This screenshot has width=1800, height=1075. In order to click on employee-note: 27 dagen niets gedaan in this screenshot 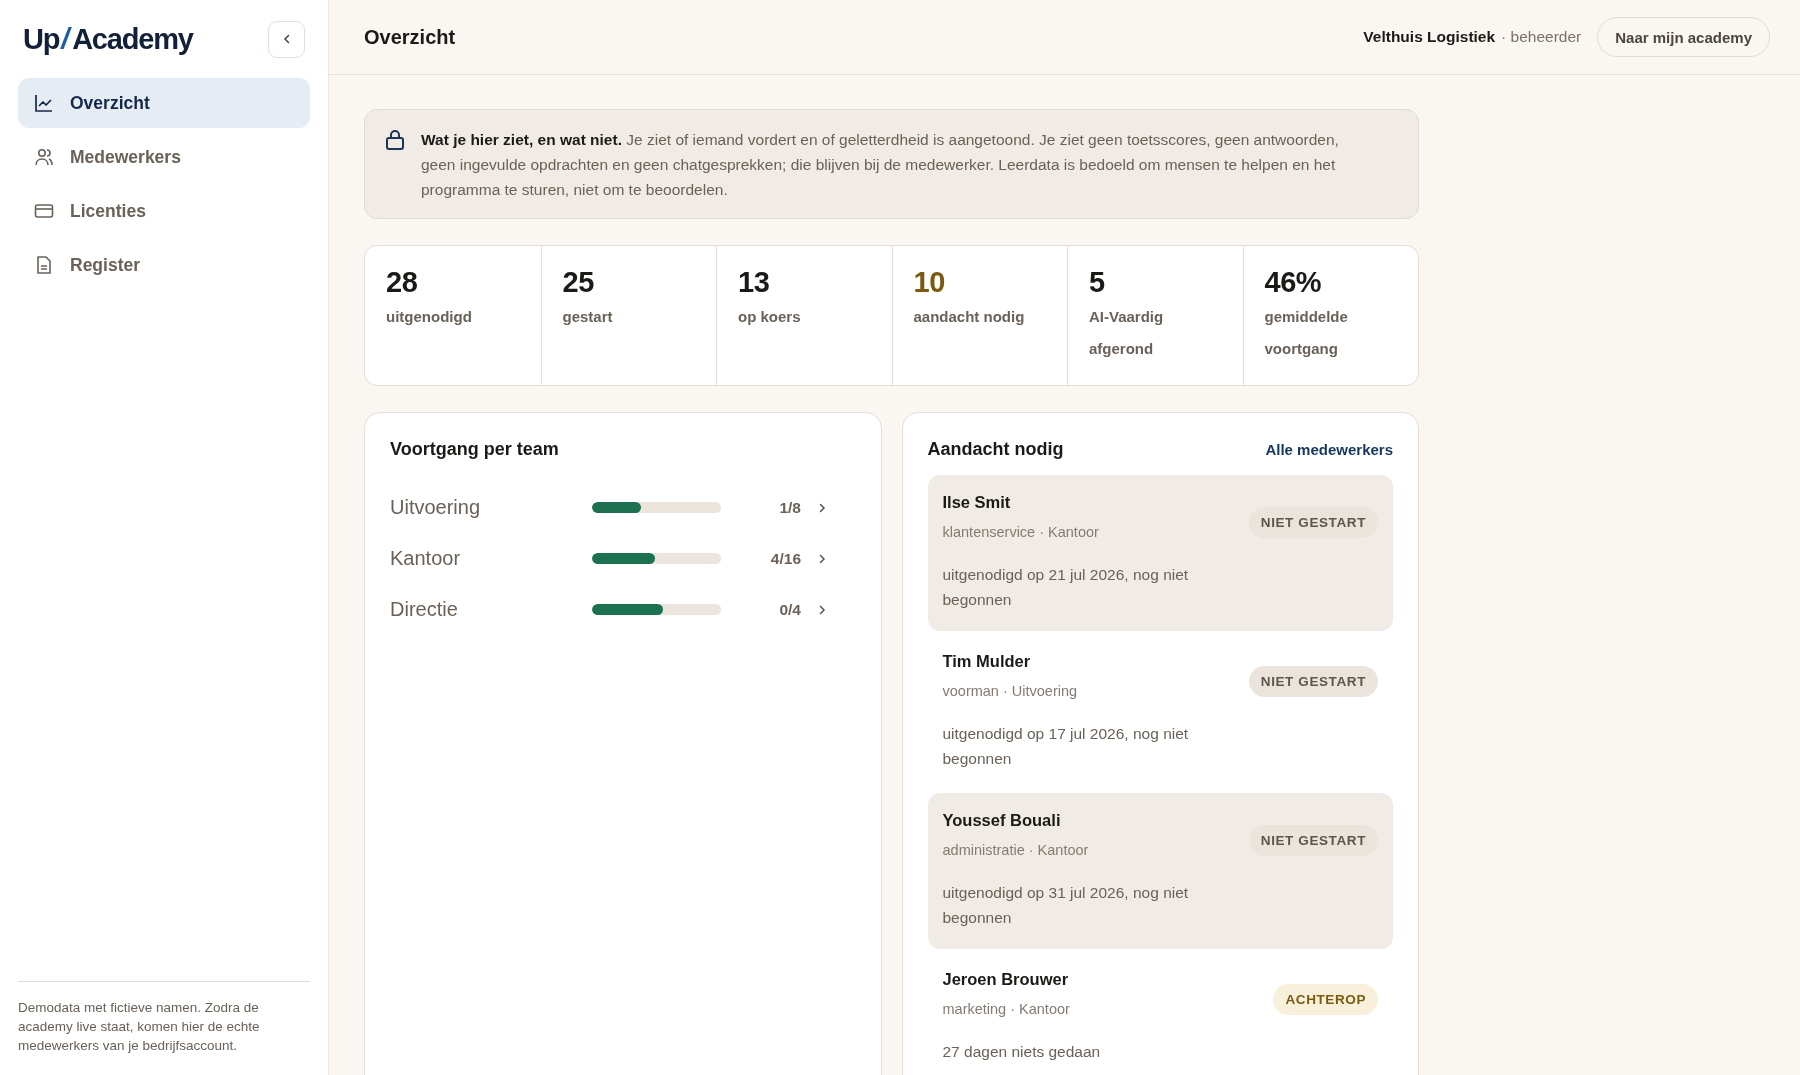, I will do `click(1022, 1052)`.